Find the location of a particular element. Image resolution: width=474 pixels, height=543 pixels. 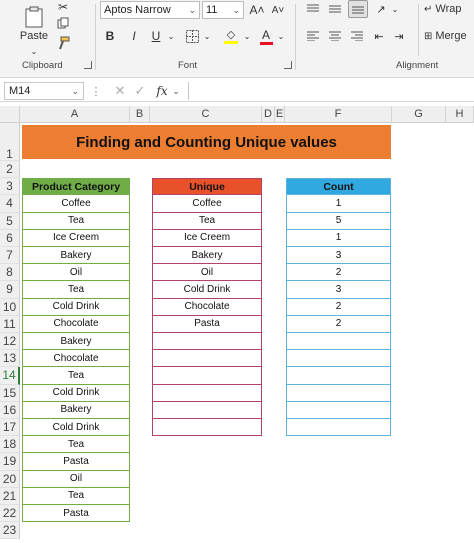

orientation-icon: ↗ is located at coordinates (381, 9).